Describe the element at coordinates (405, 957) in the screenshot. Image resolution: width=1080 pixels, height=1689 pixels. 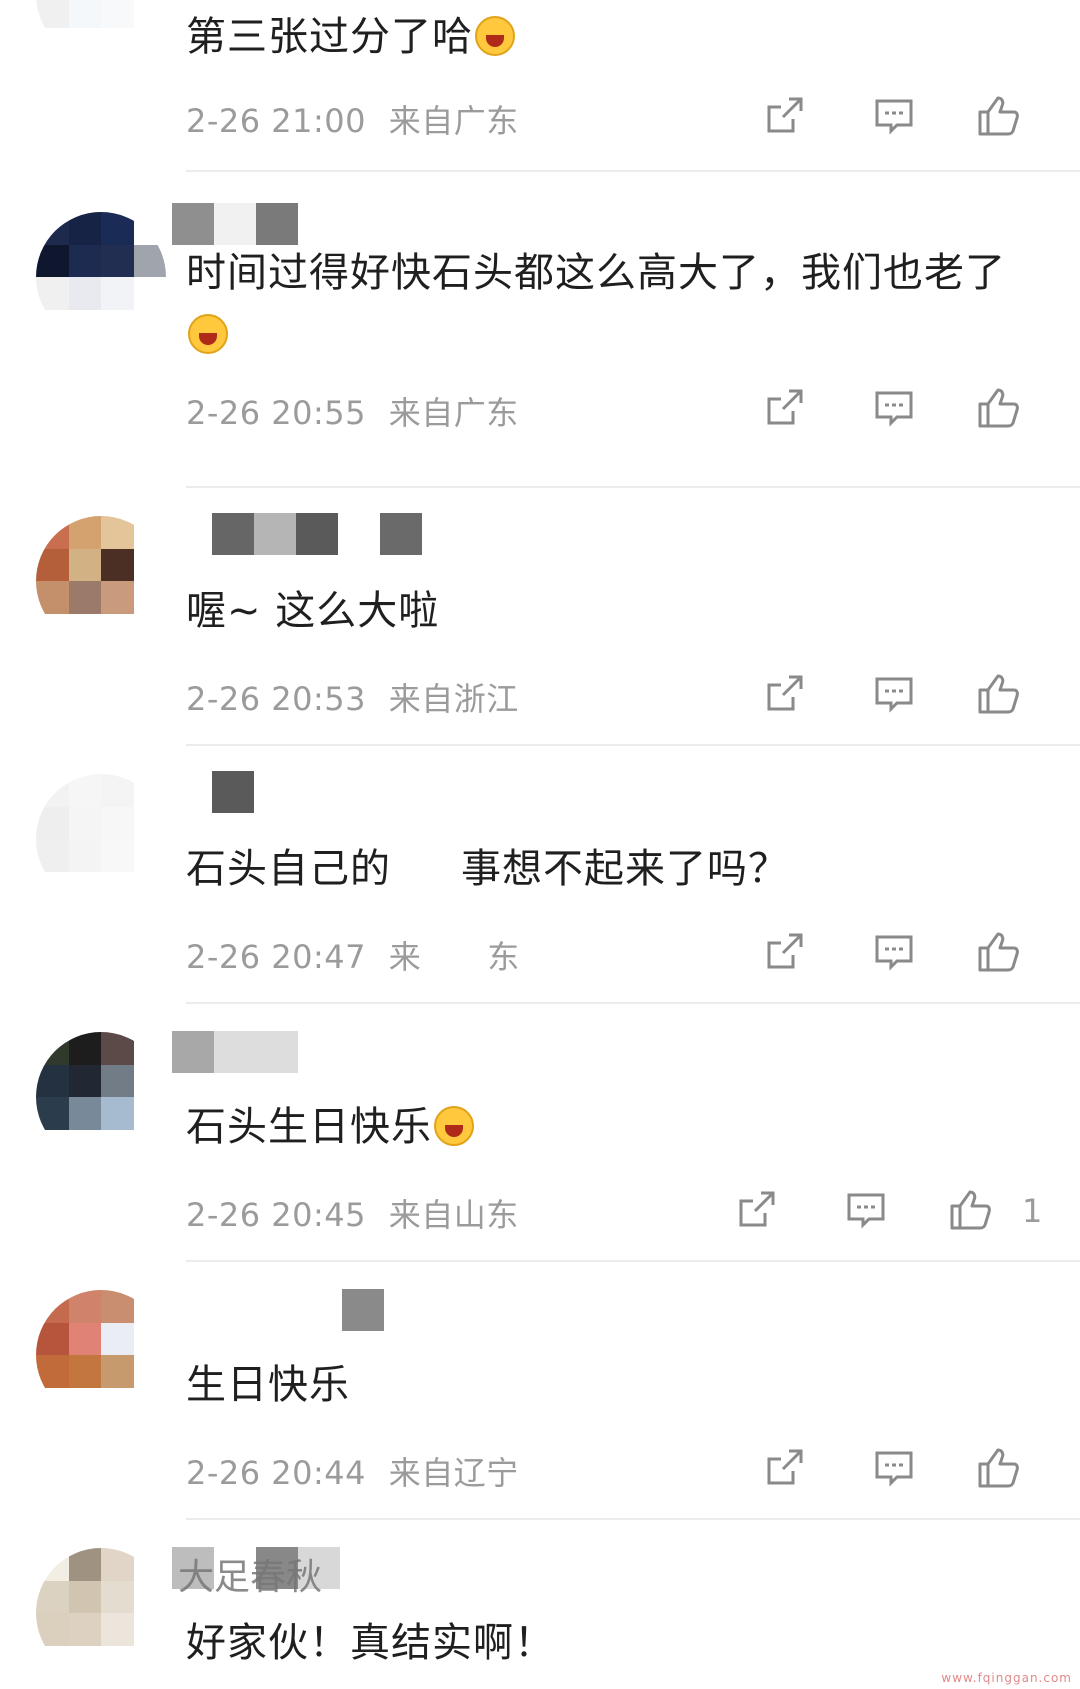
I see `comment-location: 来` at that location.